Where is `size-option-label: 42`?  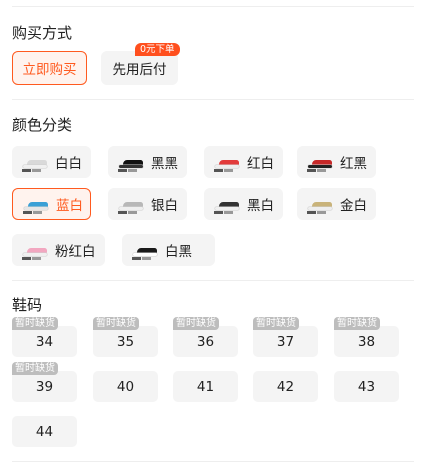 size-option-label: 42 is located at coordinates (285, 386).